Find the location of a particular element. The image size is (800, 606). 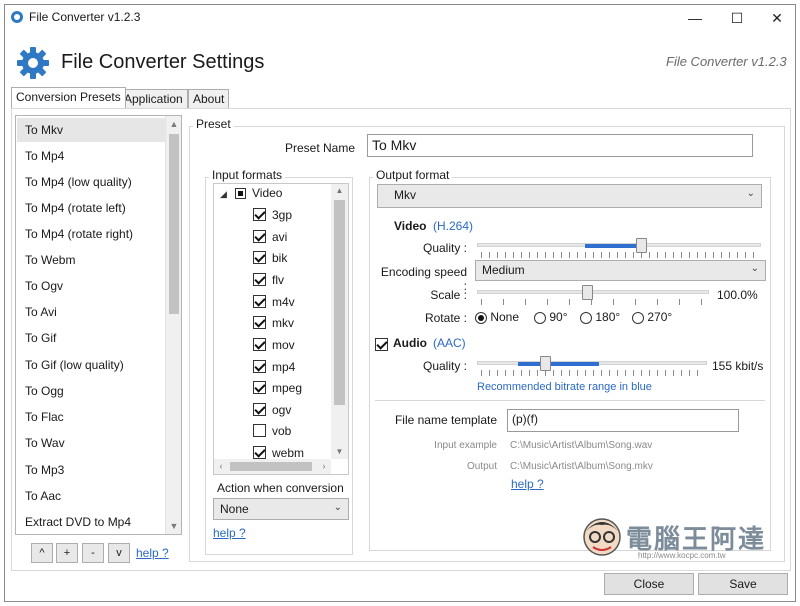

format-row-m4v: m4v is located at coordinates (274, 303).